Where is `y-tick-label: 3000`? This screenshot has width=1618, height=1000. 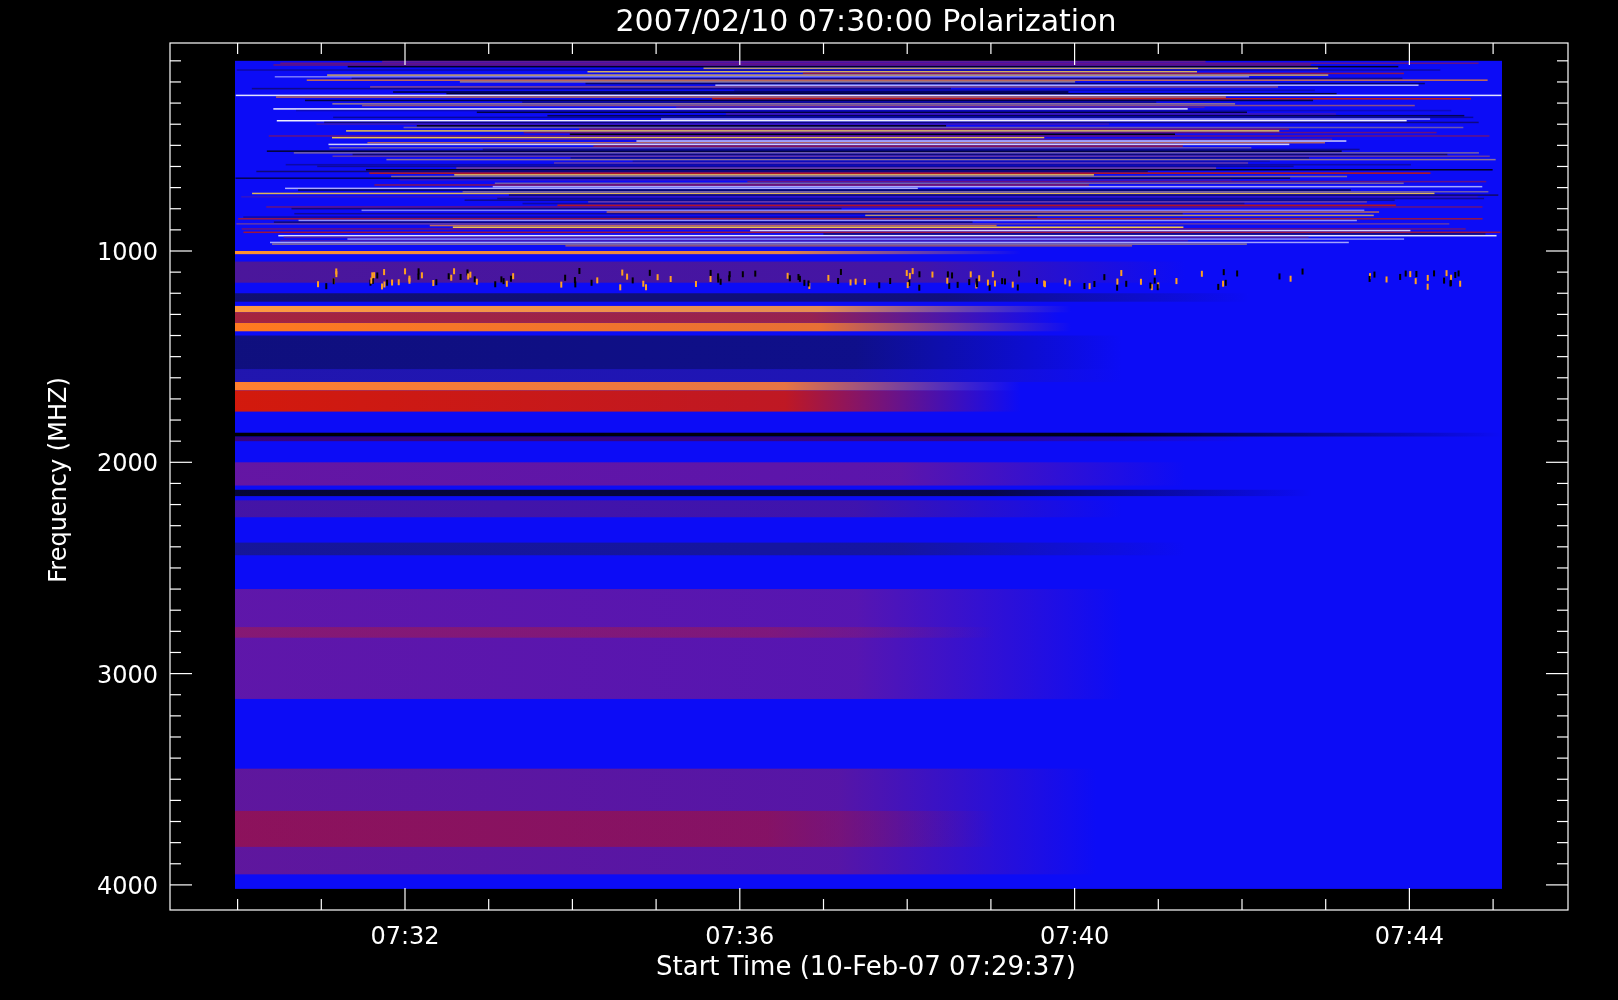
y-tick-label: 3000 is located at coordinates (127, 674).